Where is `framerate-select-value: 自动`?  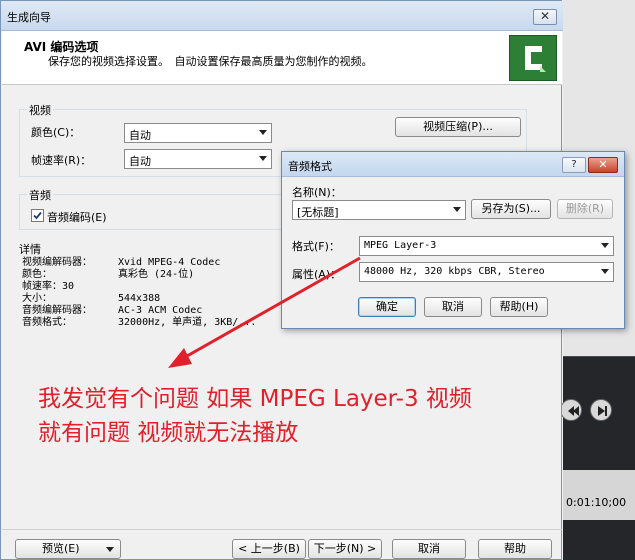 framerate-select-value: 自动 is located at coordinates (140, 161).